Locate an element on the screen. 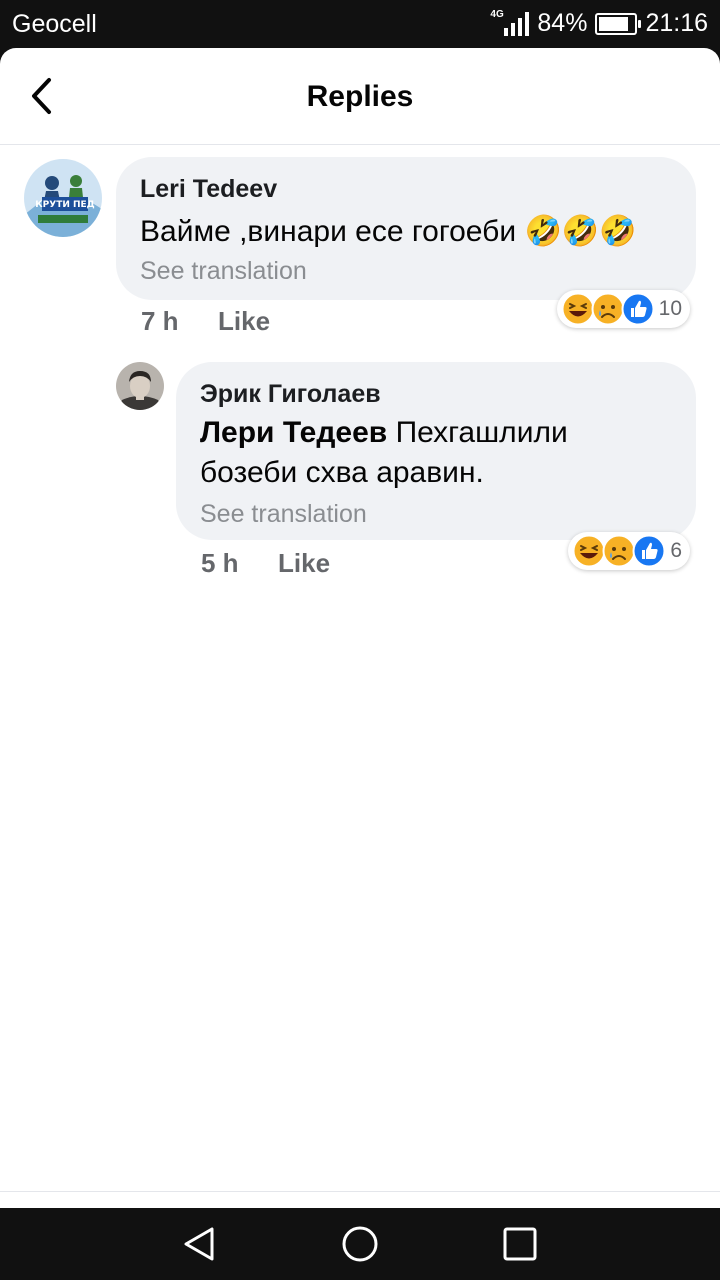  circle-home-icon is located at coordinates (360, 1244).